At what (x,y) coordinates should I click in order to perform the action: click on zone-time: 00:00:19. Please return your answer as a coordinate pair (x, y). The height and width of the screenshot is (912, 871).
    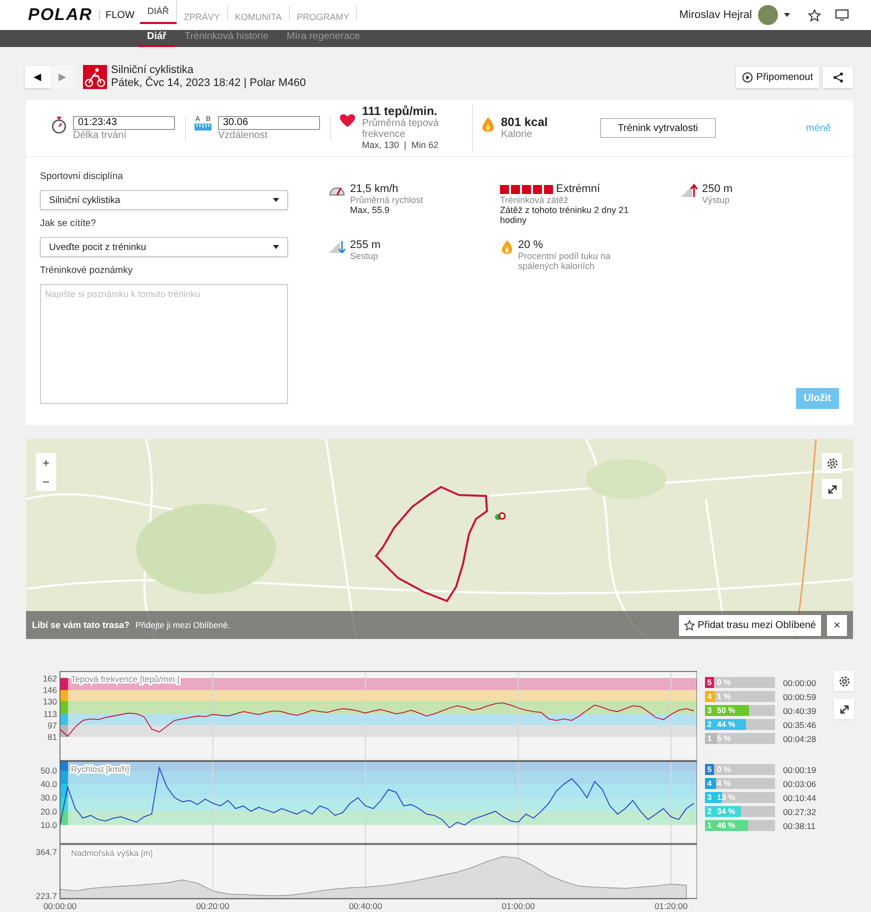
    Looking at the image, I should click on (799, 769).